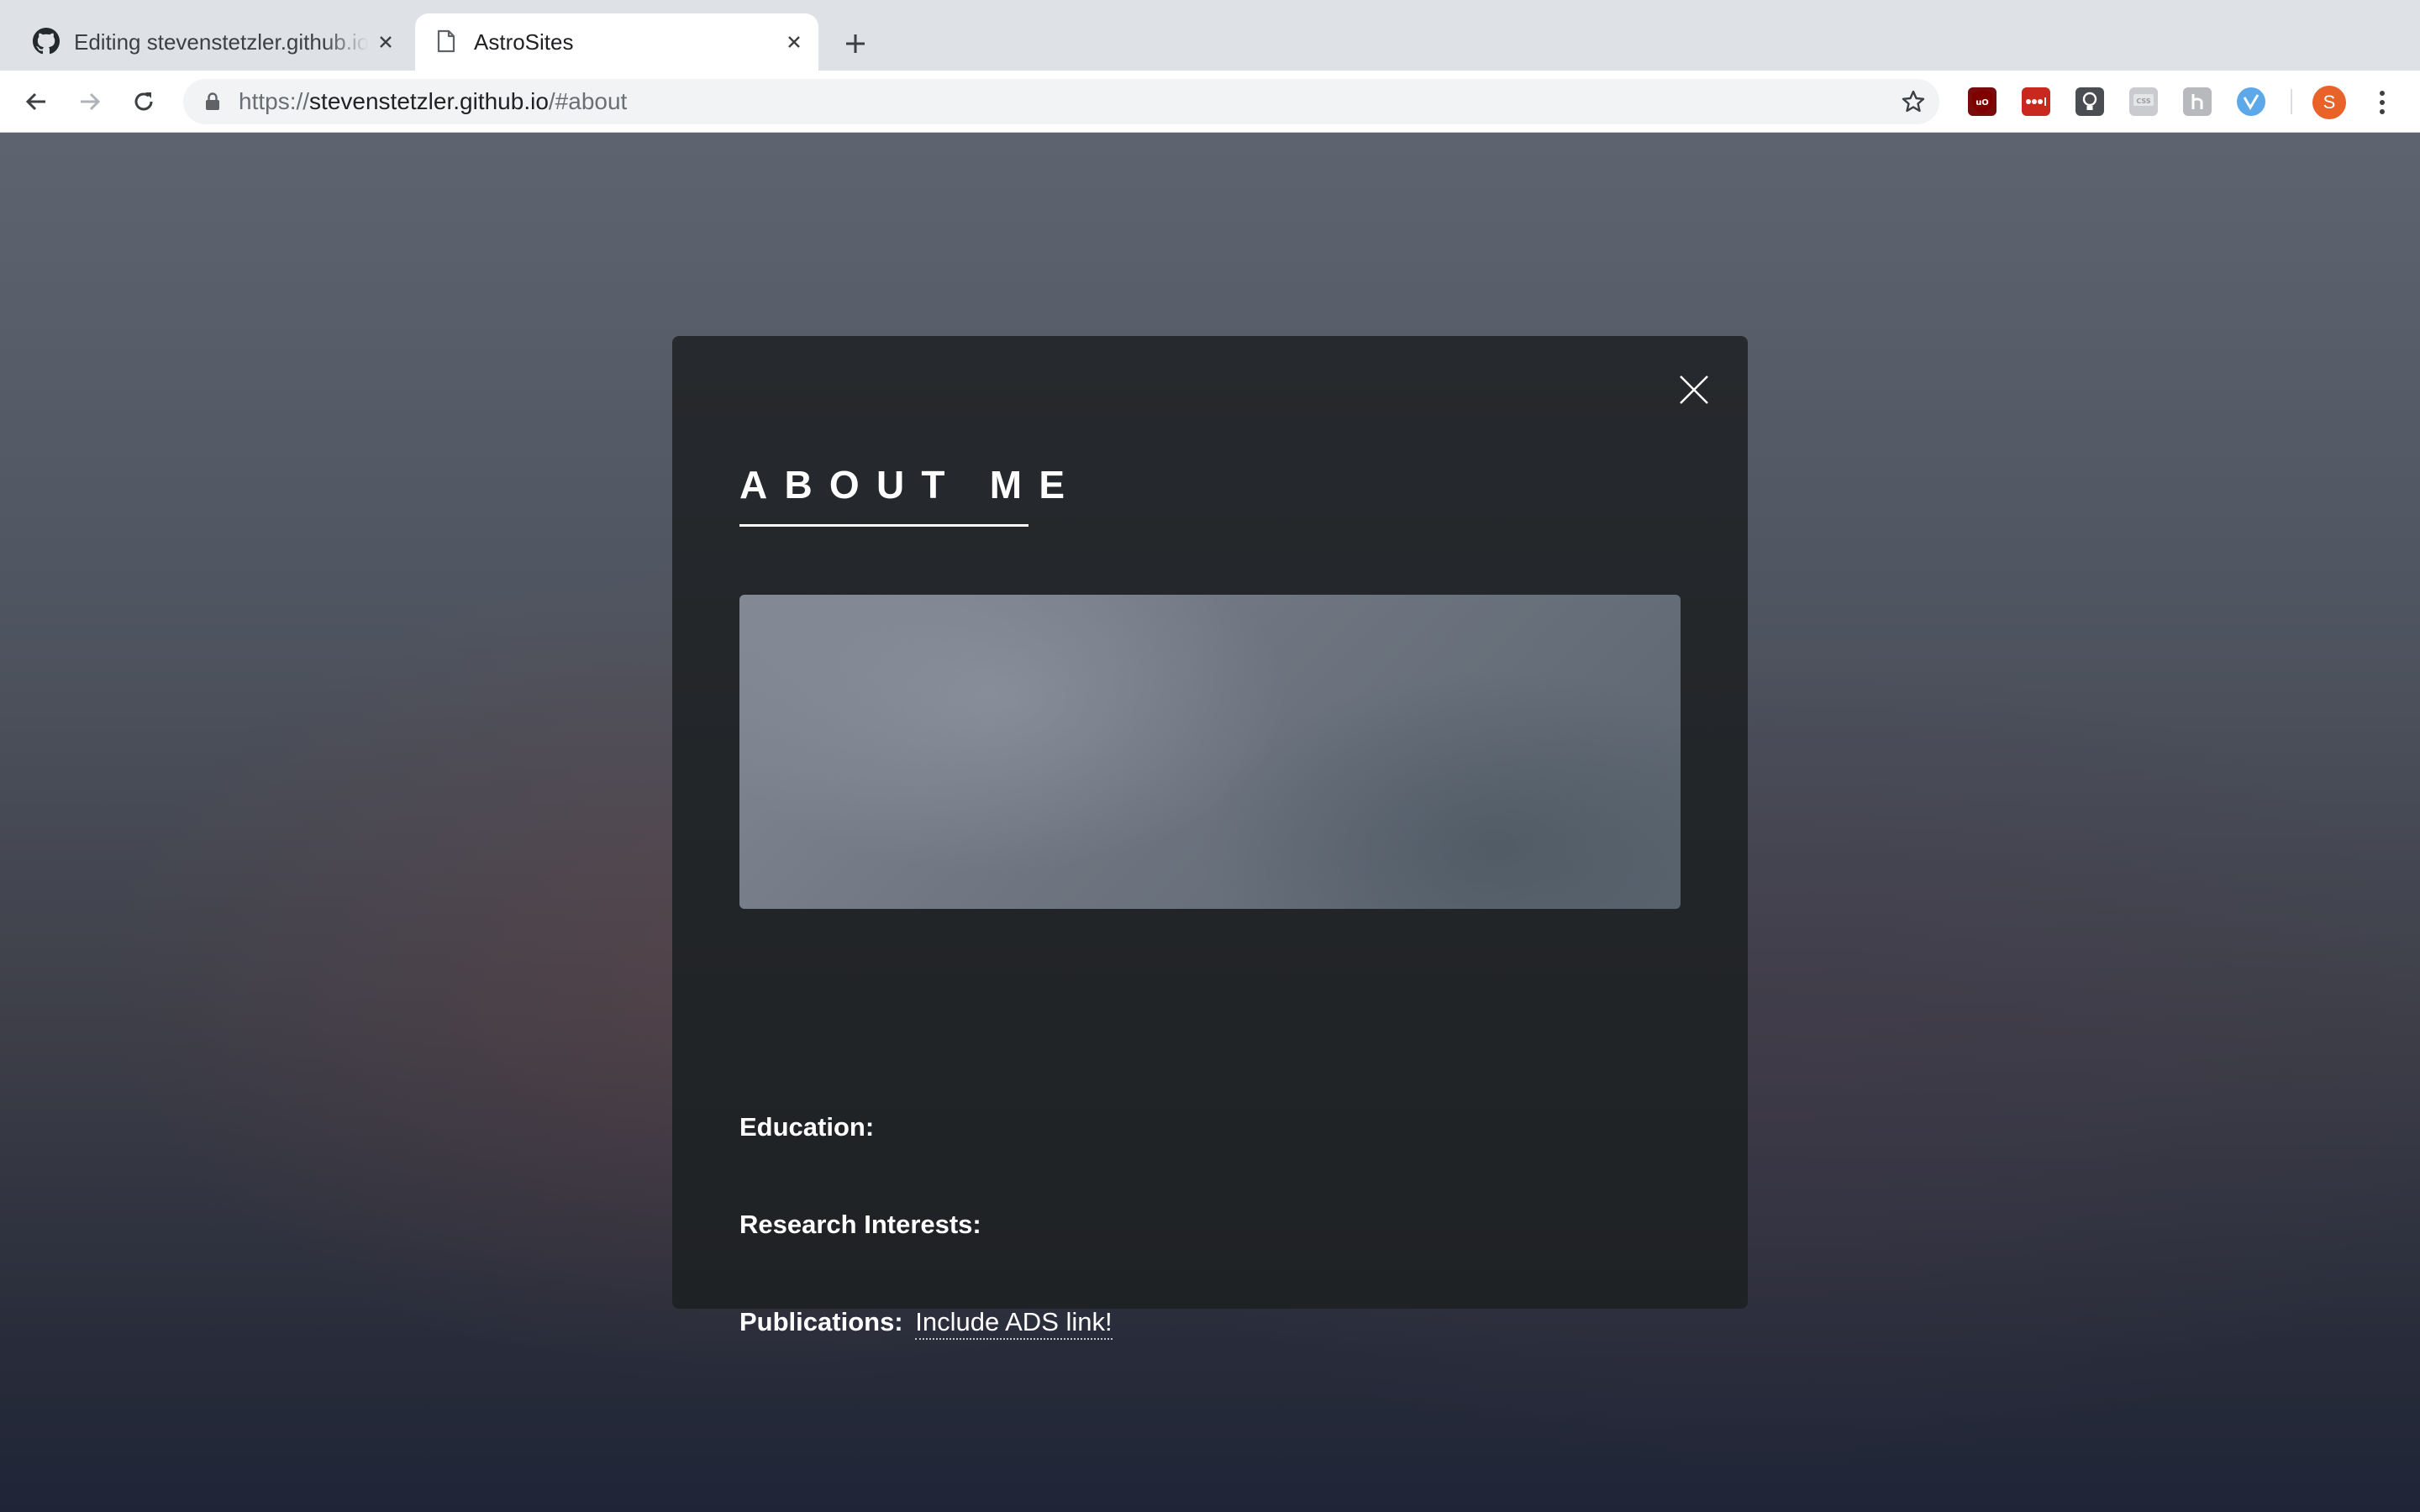  Describe the element at coordinates (588, 101) in the screenshot. I see `url-path: /#about` at that location.